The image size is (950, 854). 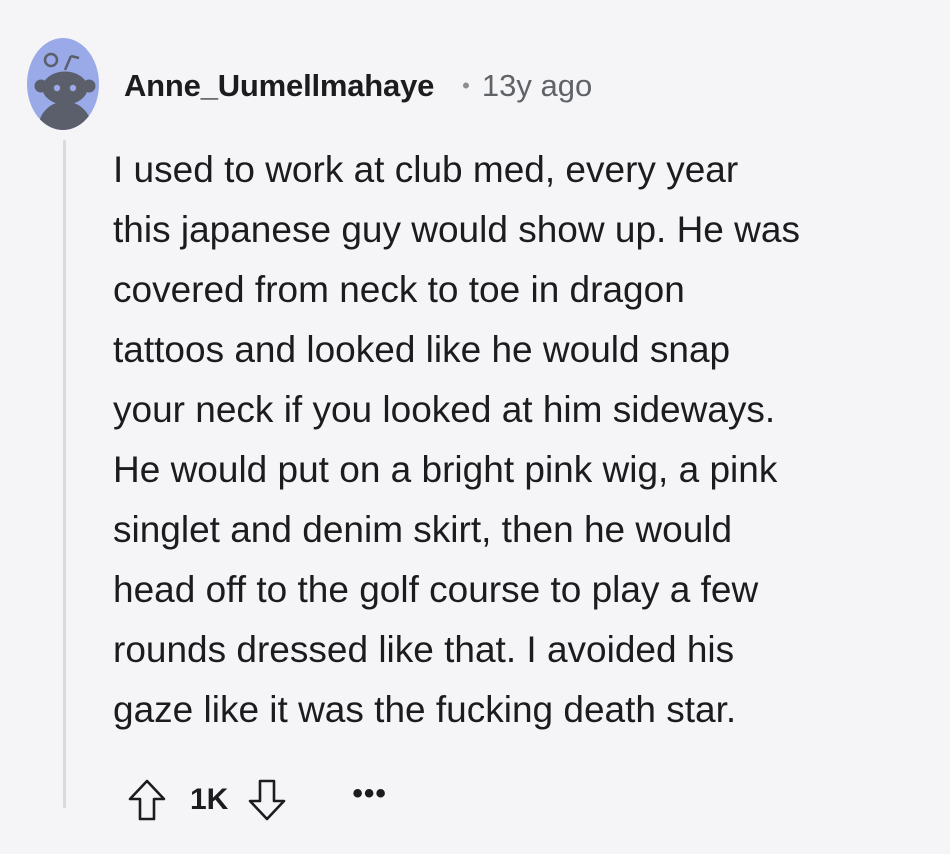 I want to click on avatar, so click(x=63, y=84).